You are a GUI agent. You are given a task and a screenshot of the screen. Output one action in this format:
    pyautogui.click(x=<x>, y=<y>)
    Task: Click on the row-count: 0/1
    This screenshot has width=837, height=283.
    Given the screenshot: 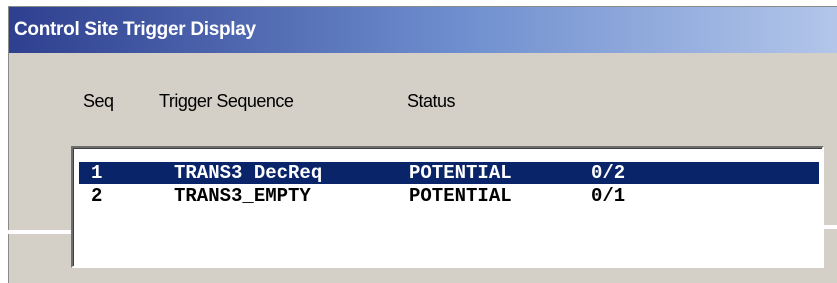 What is the action you would take?
    pyautogui.click(x=608, y=196)
    